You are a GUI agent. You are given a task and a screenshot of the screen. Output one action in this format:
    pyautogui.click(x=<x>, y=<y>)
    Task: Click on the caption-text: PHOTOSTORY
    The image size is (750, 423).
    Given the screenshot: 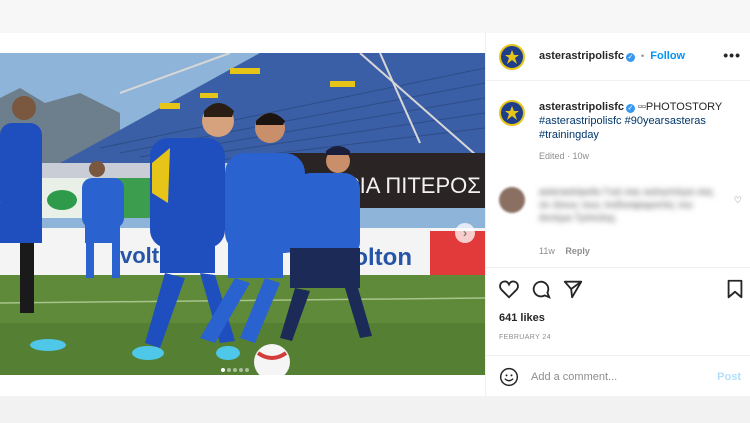 What is the action you would take?
    pyautogui.click(x=684, y=107)
    